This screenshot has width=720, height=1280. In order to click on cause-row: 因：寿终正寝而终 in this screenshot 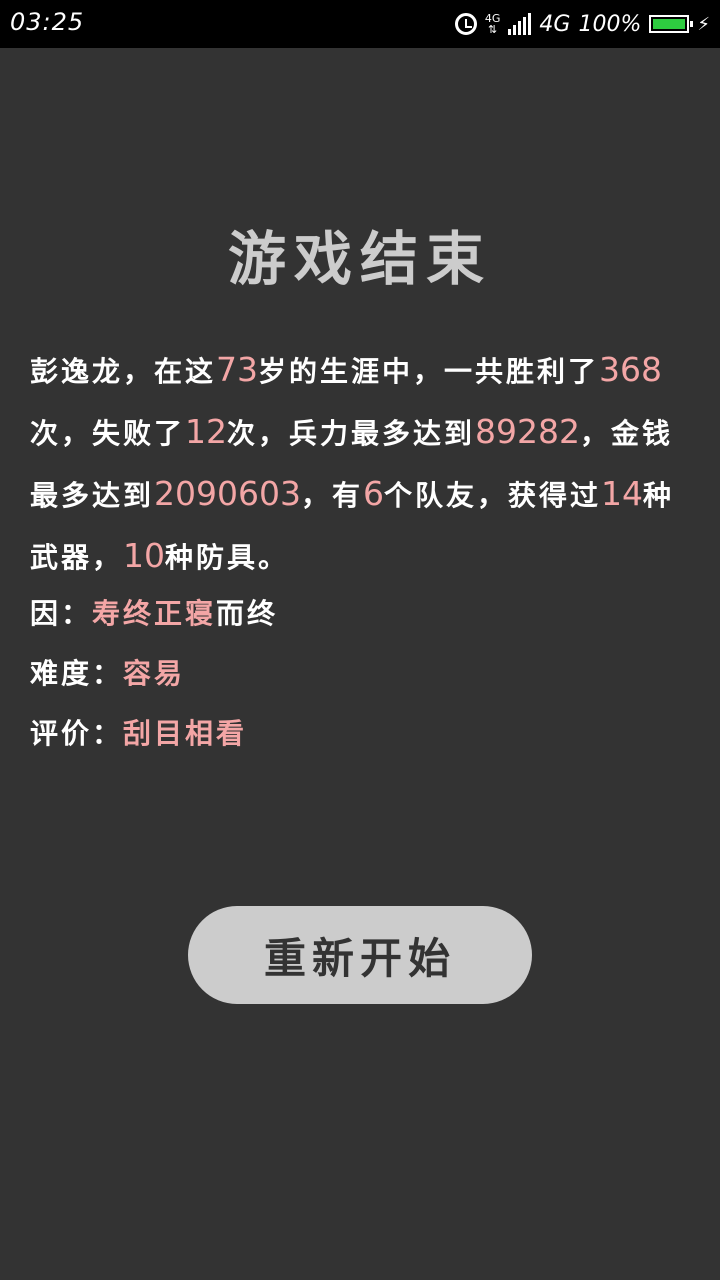, I will do `click(154, 612)`.